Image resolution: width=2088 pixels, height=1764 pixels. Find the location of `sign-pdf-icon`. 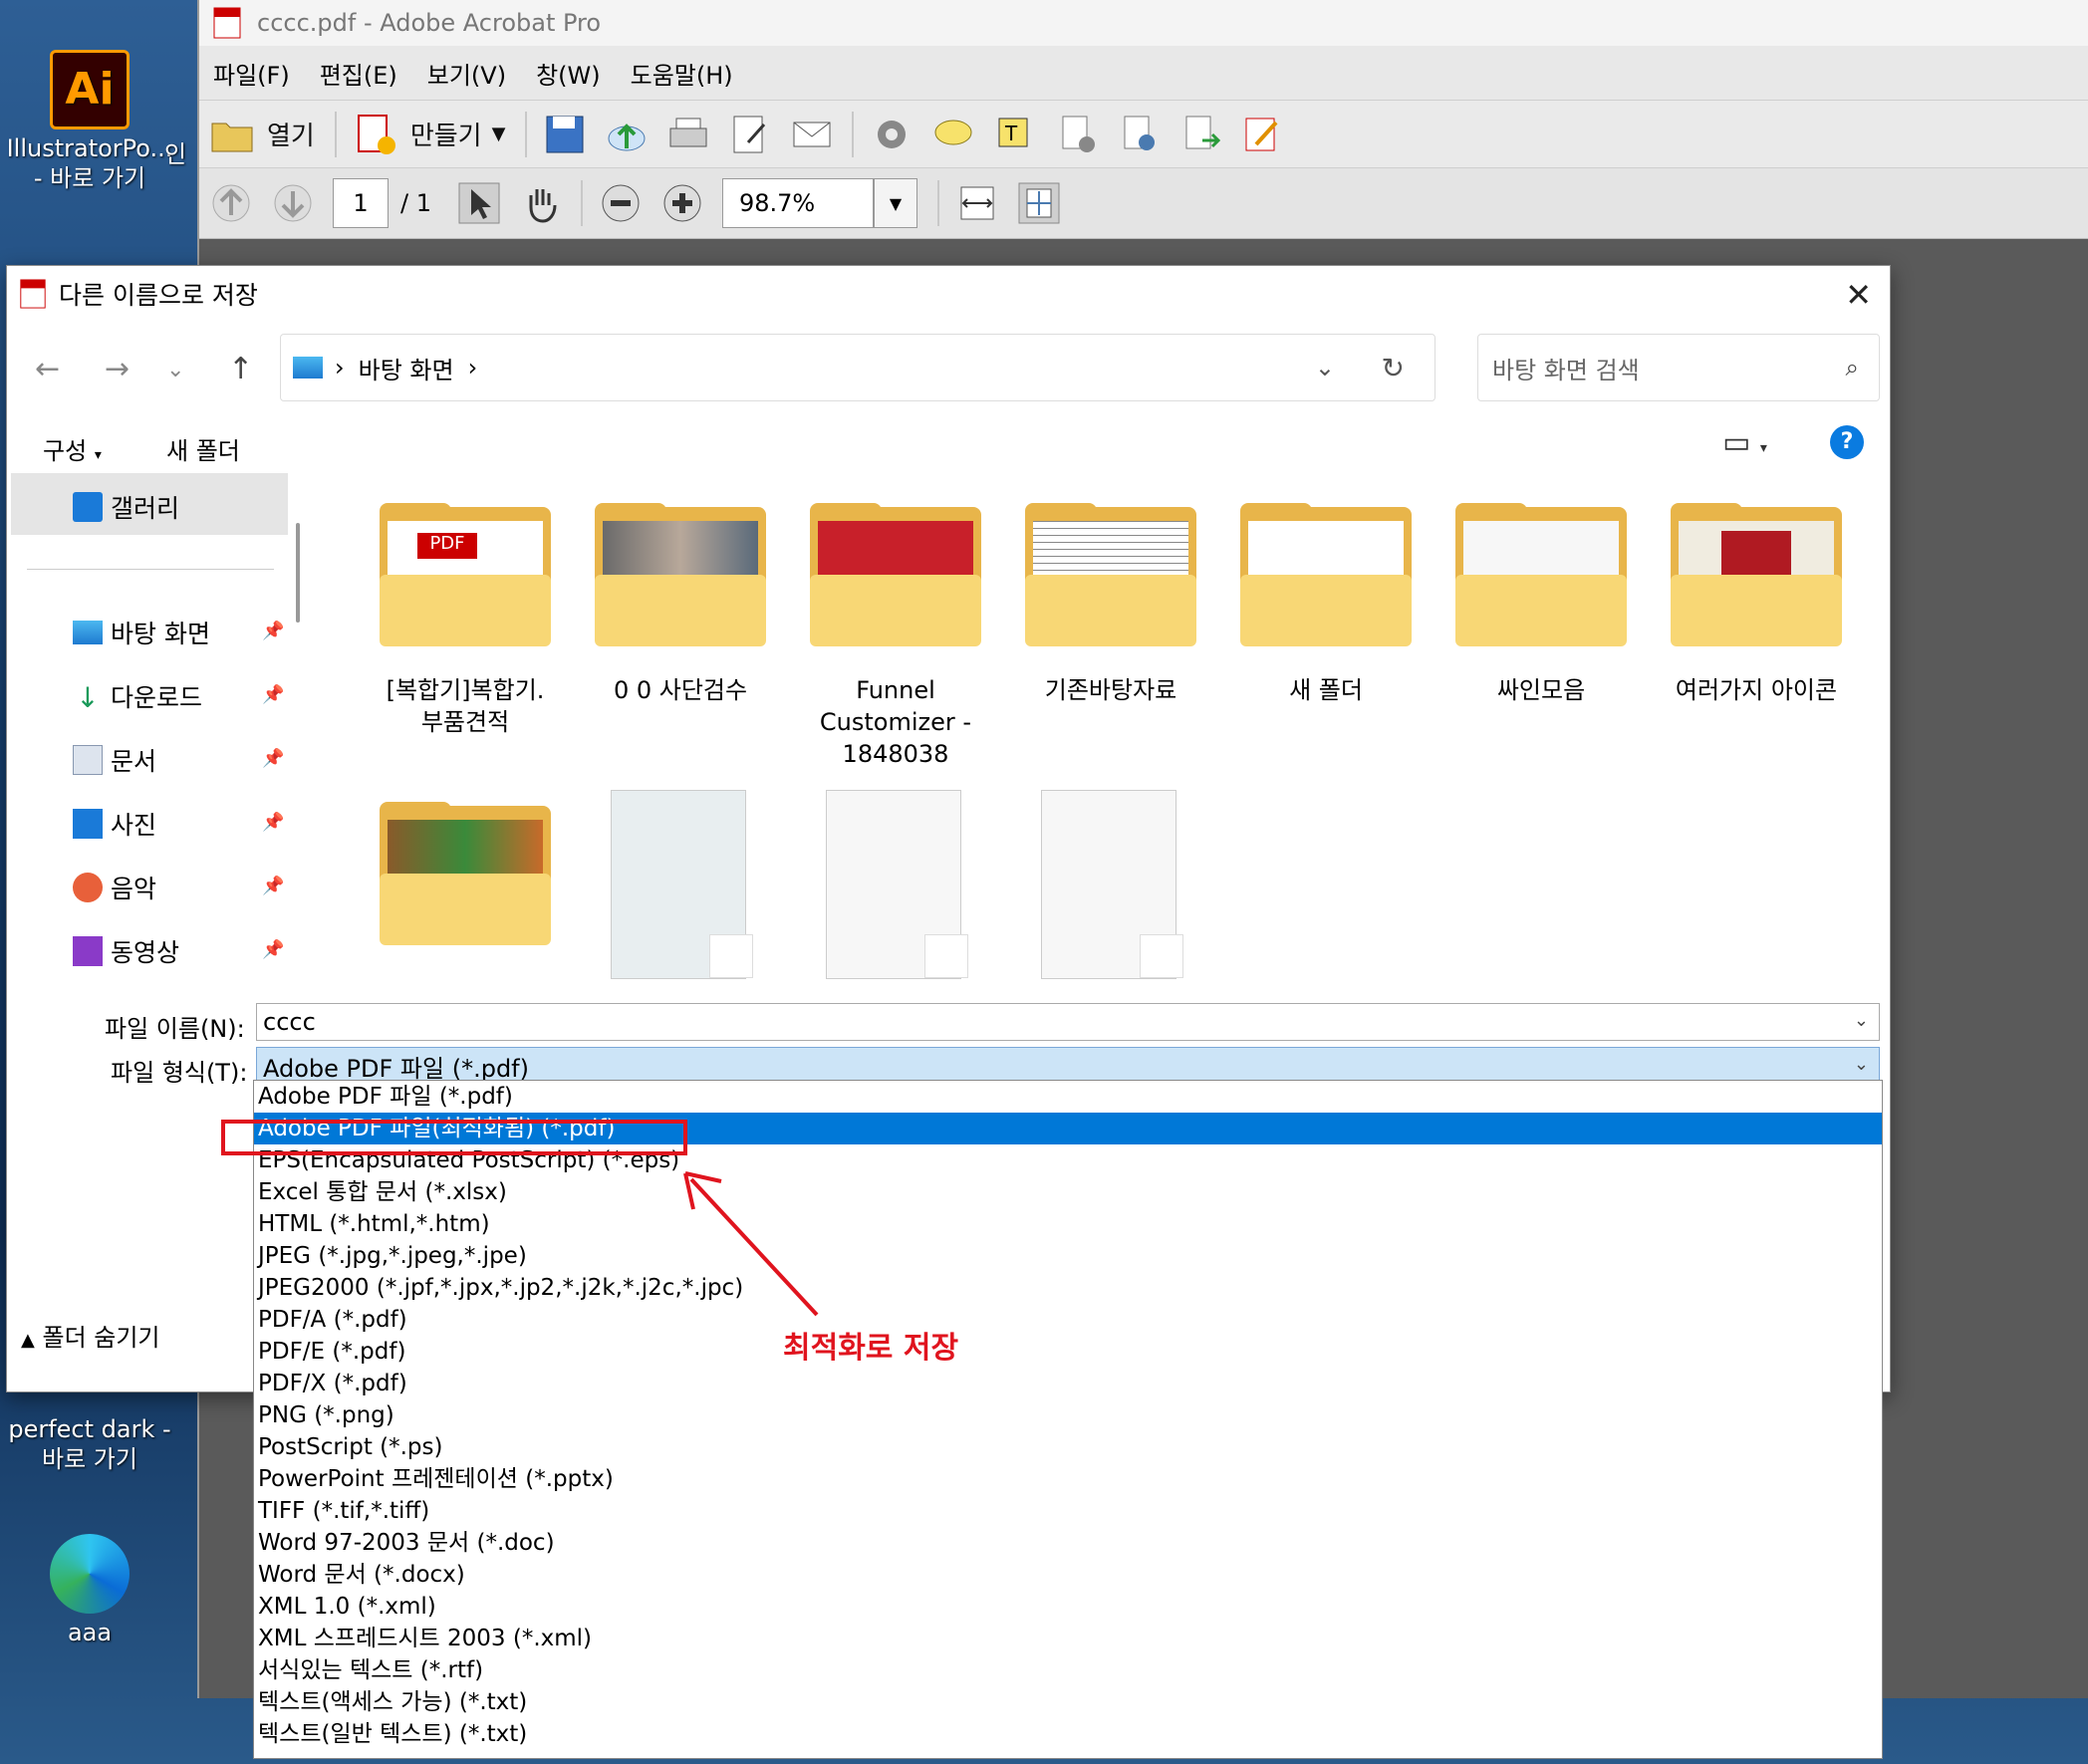

sign-pdf-icon is located at coordinates (1262, 134).